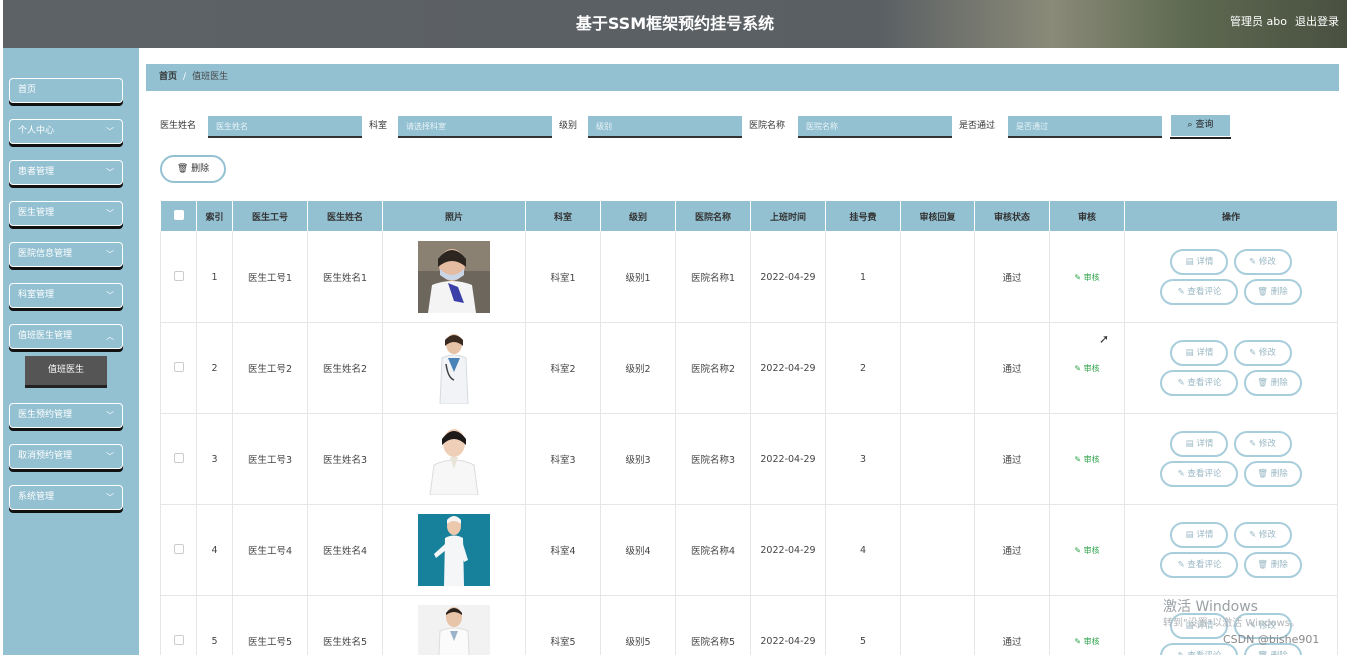 This screenshot has height=655, width=1347. I want to click on passed-input, so click(1085, 127).